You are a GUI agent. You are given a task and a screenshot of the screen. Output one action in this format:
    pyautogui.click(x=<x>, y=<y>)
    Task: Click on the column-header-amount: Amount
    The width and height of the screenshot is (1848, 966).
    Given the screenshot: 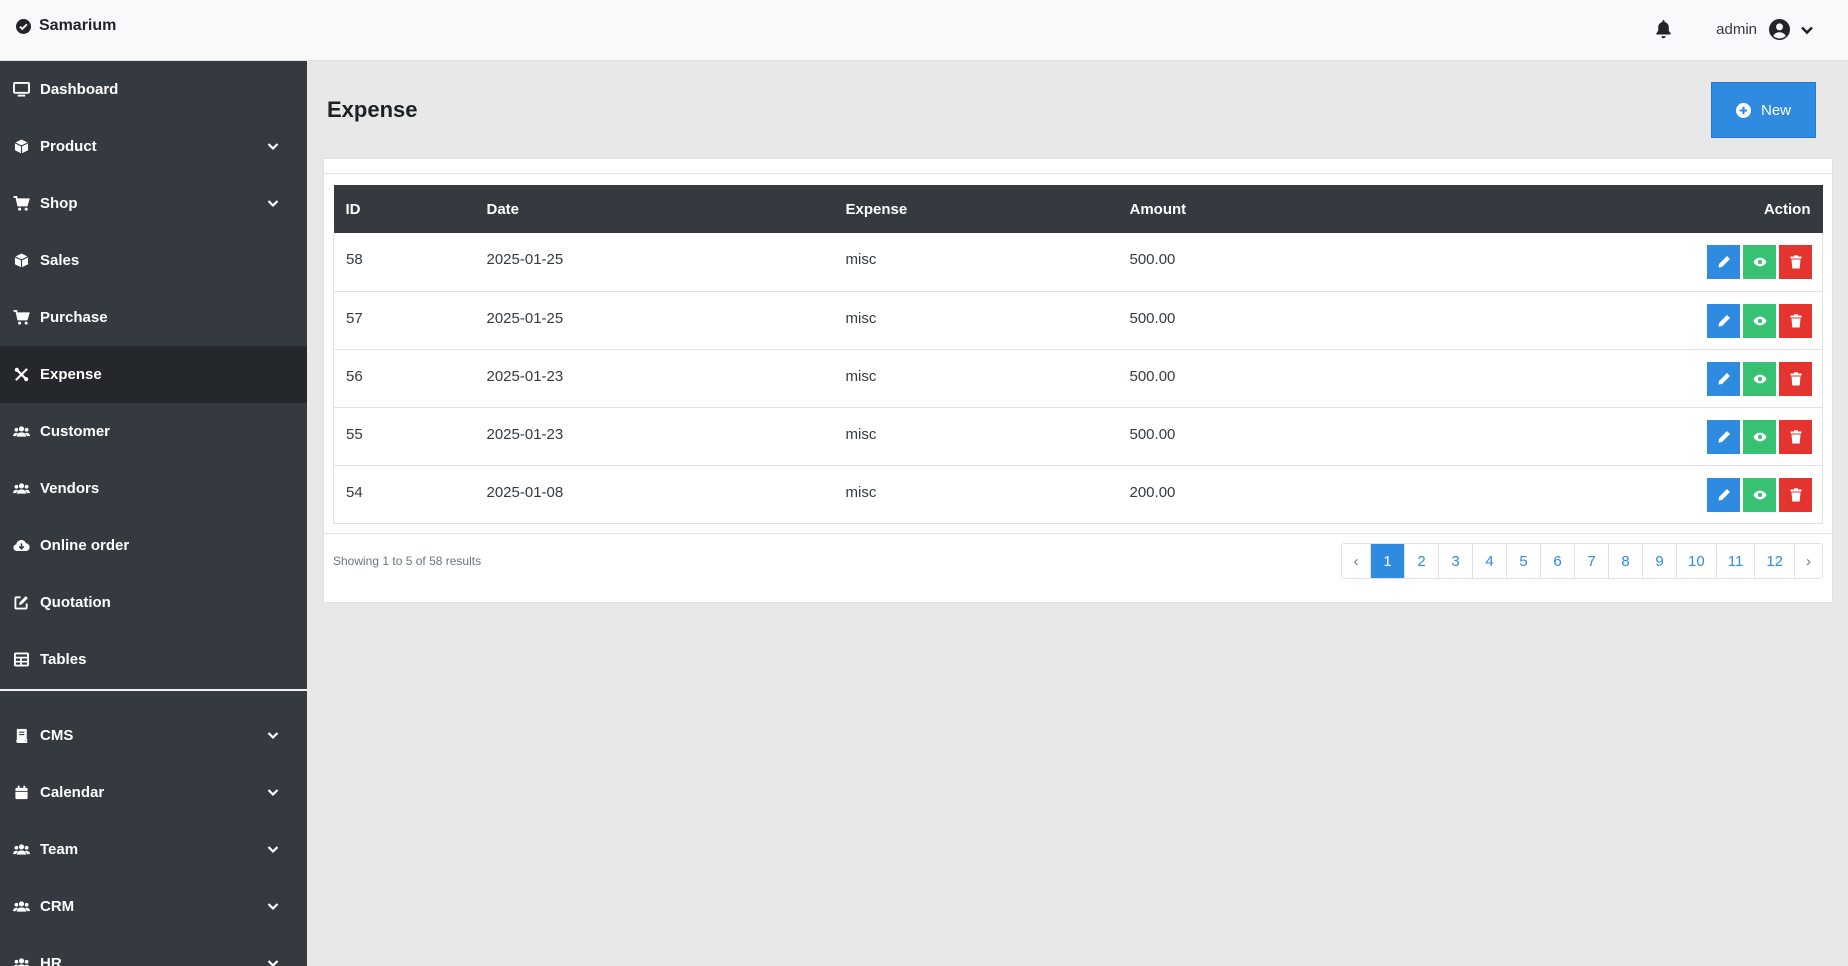 What is the action you would take?
    pyautogui.click(x=1267, y=209)
    